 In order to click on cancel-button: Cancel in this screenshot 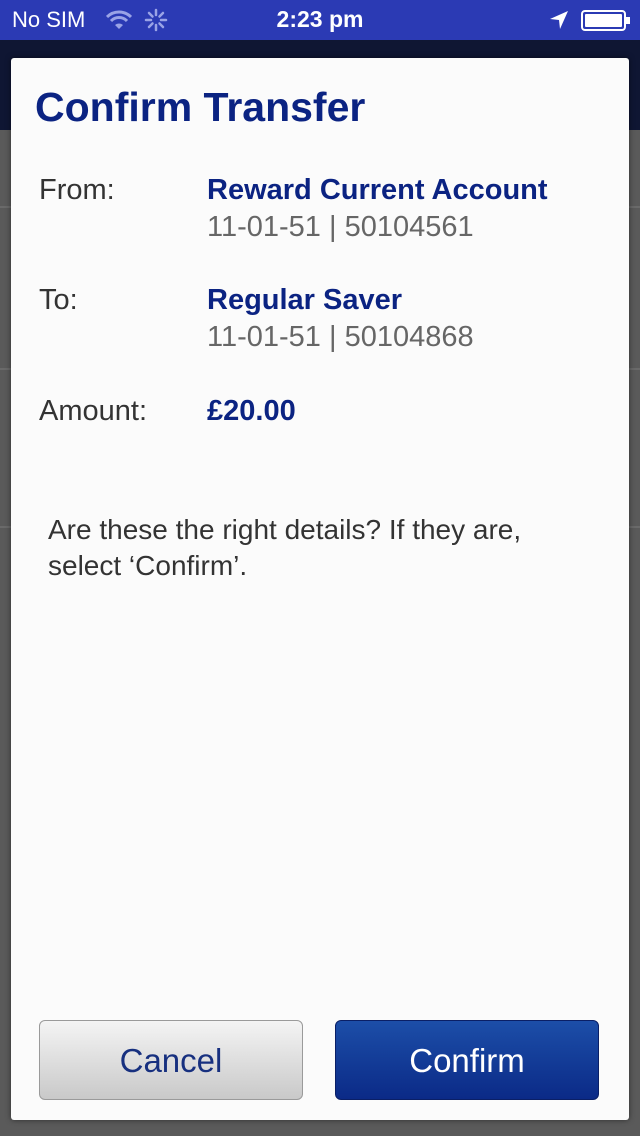, I will do `click(171, 1060)`.